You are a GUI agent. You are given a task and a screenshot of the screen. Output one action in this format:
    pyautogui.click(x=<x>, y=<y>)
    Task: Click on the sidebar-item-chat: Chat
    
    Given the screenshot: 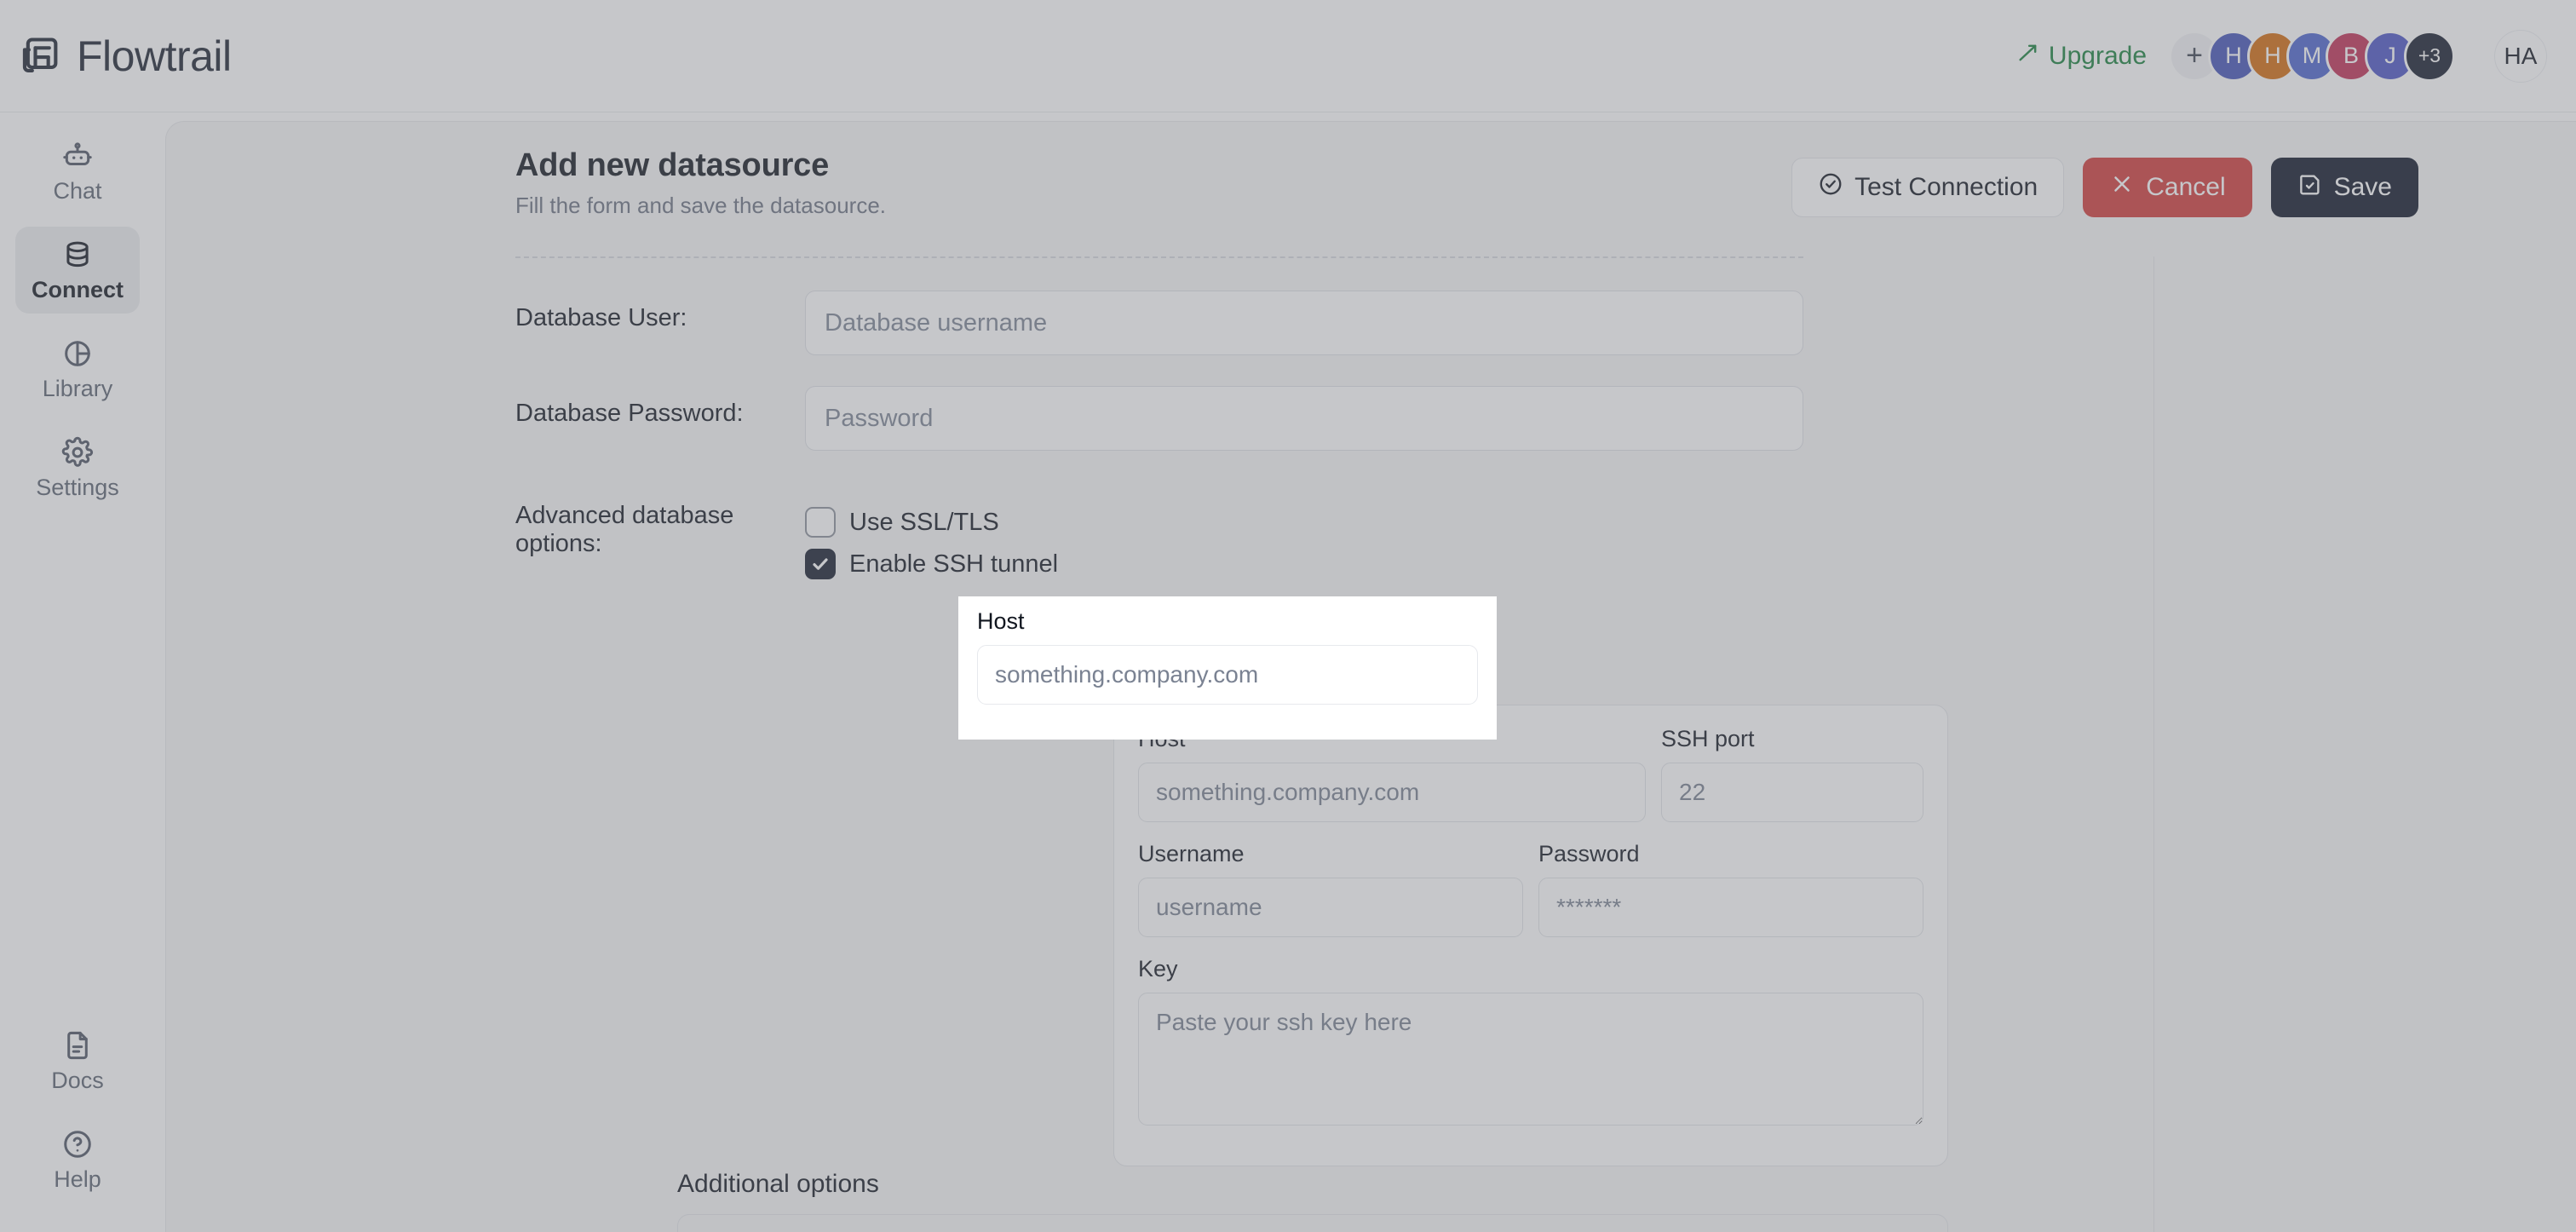 What is the action you would take?
    pyautogui.click(x=77, y=171)
    